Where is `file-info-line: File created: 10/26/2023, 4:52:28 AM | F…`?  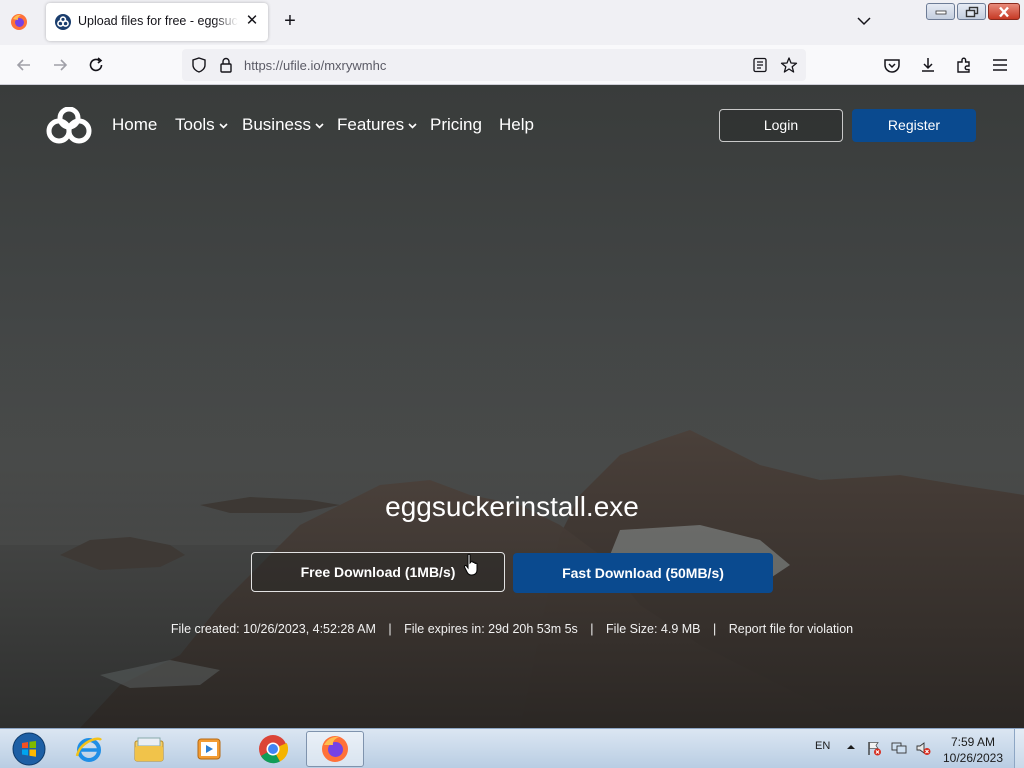 file-info-line: File created: 10/26/2023, 4:52:28 AM | F… is located at coordinates (512, 629).